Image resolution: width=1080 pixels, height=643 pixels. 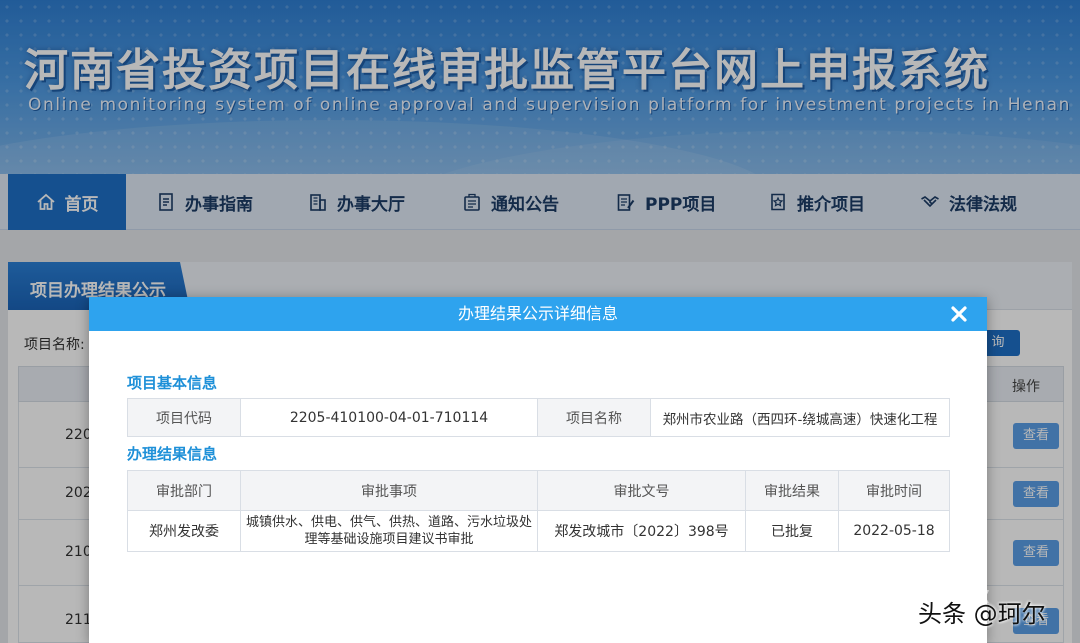 What do you see at coordinates (172, 383) in the screenshot?
I see `basic-info-title: 项目基本信息` at bounding box center [172, 383].